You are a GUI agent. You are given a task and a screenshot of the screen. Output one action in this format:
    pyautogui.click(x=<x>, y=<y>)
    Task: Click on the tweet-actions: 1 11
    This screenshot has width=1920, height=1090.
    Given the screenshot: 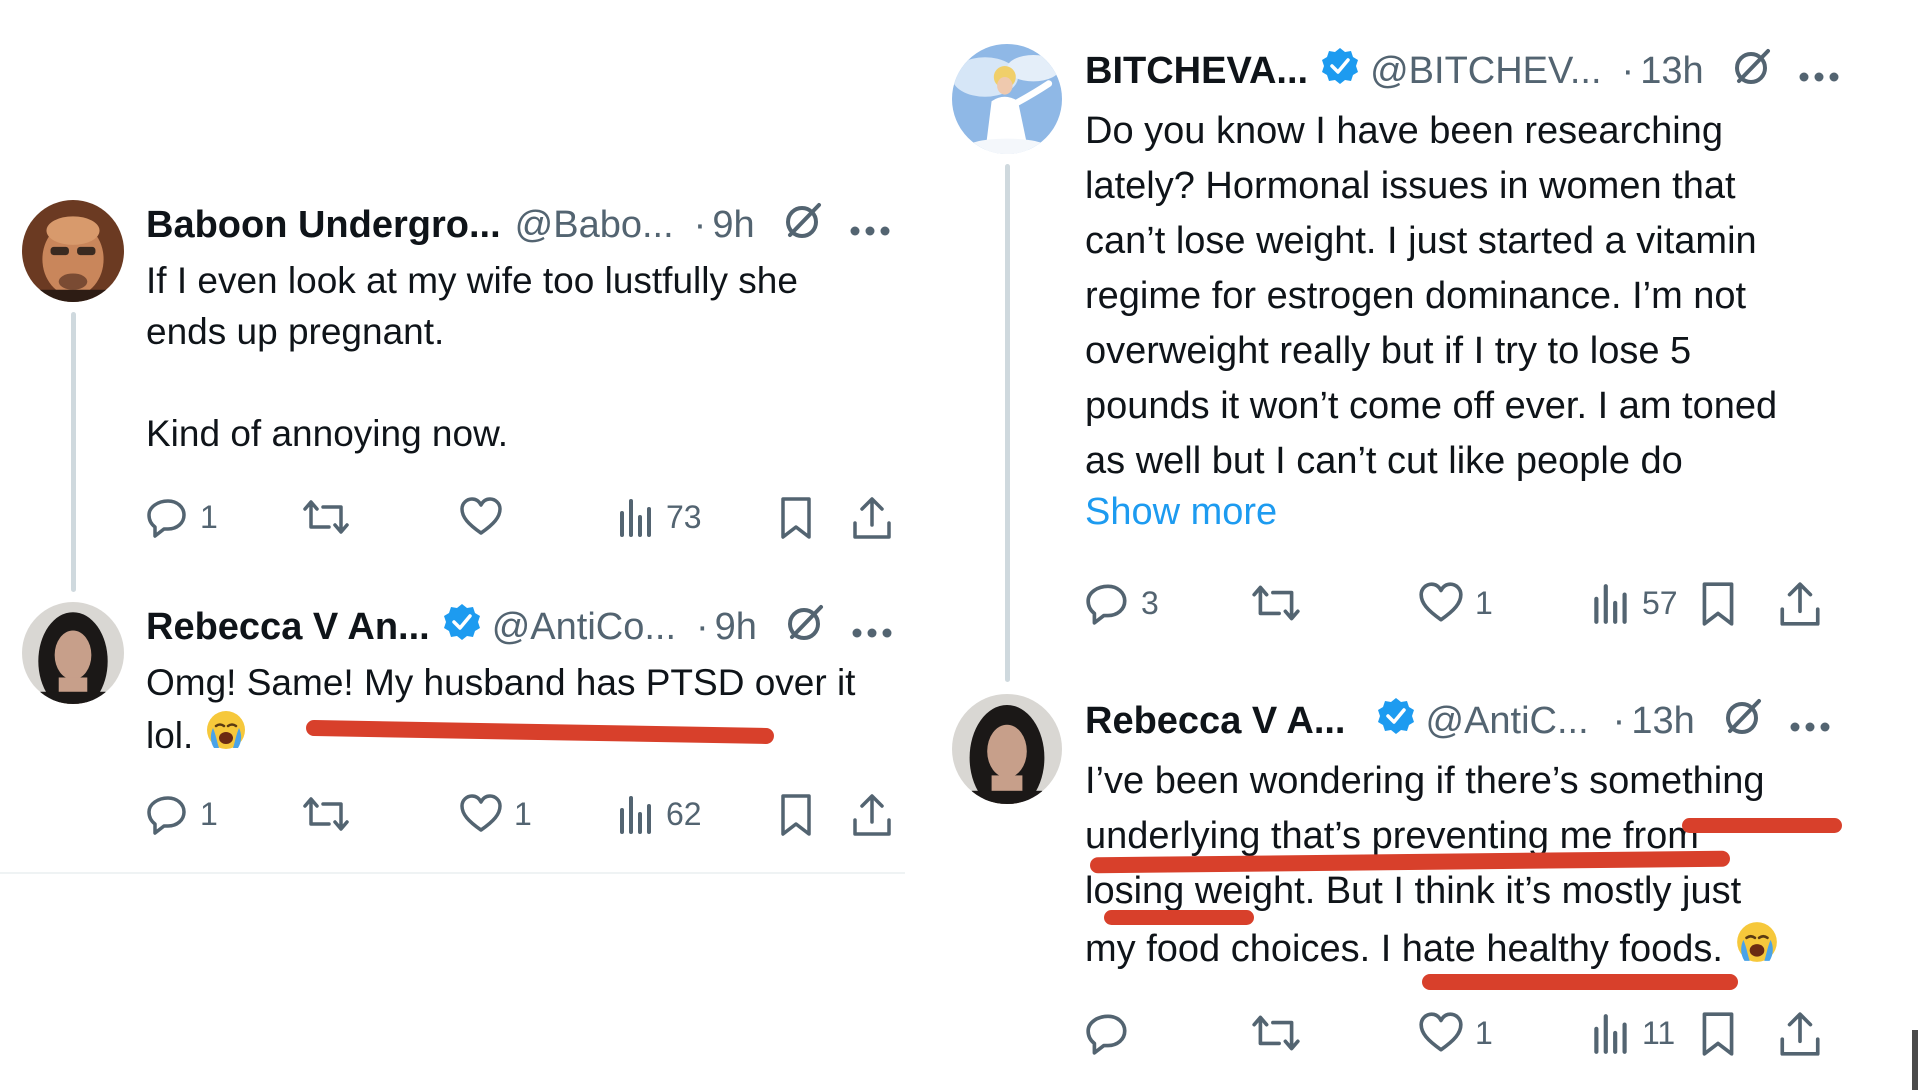 What is the action you would take?
    pyautogui.click(x=1455, y=1035)
    